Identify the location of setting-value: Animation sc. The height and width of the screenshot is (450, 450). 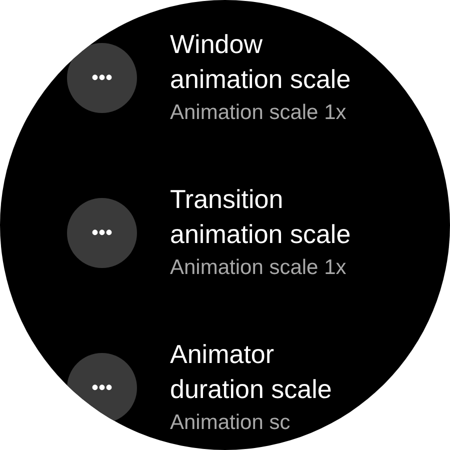
(231, 423).